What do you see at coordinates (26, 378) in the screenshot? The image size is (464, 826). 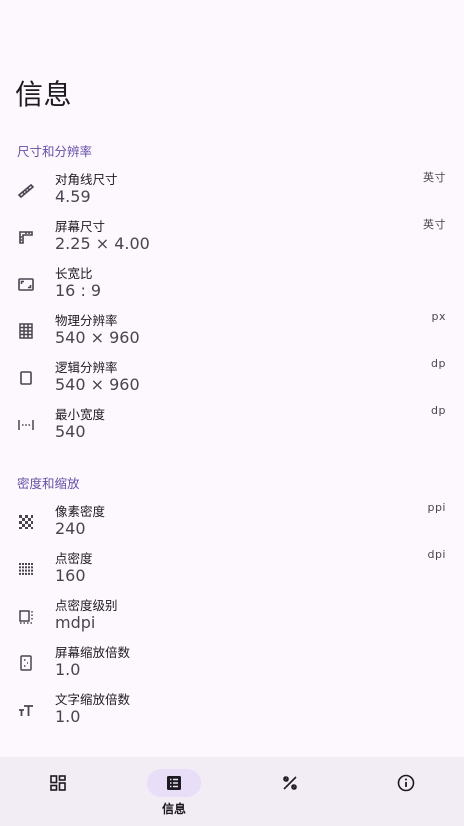 I see `rectangle-icon` at bounding box center [26, 378].